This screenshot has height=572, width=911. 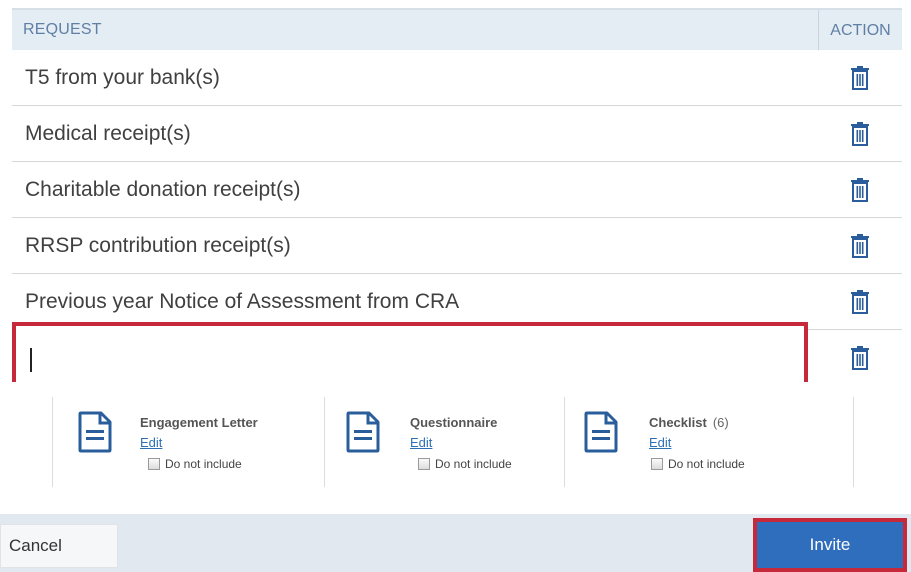 I want to click on request-label: Medical receipt(s), so click(x=108, y=133).